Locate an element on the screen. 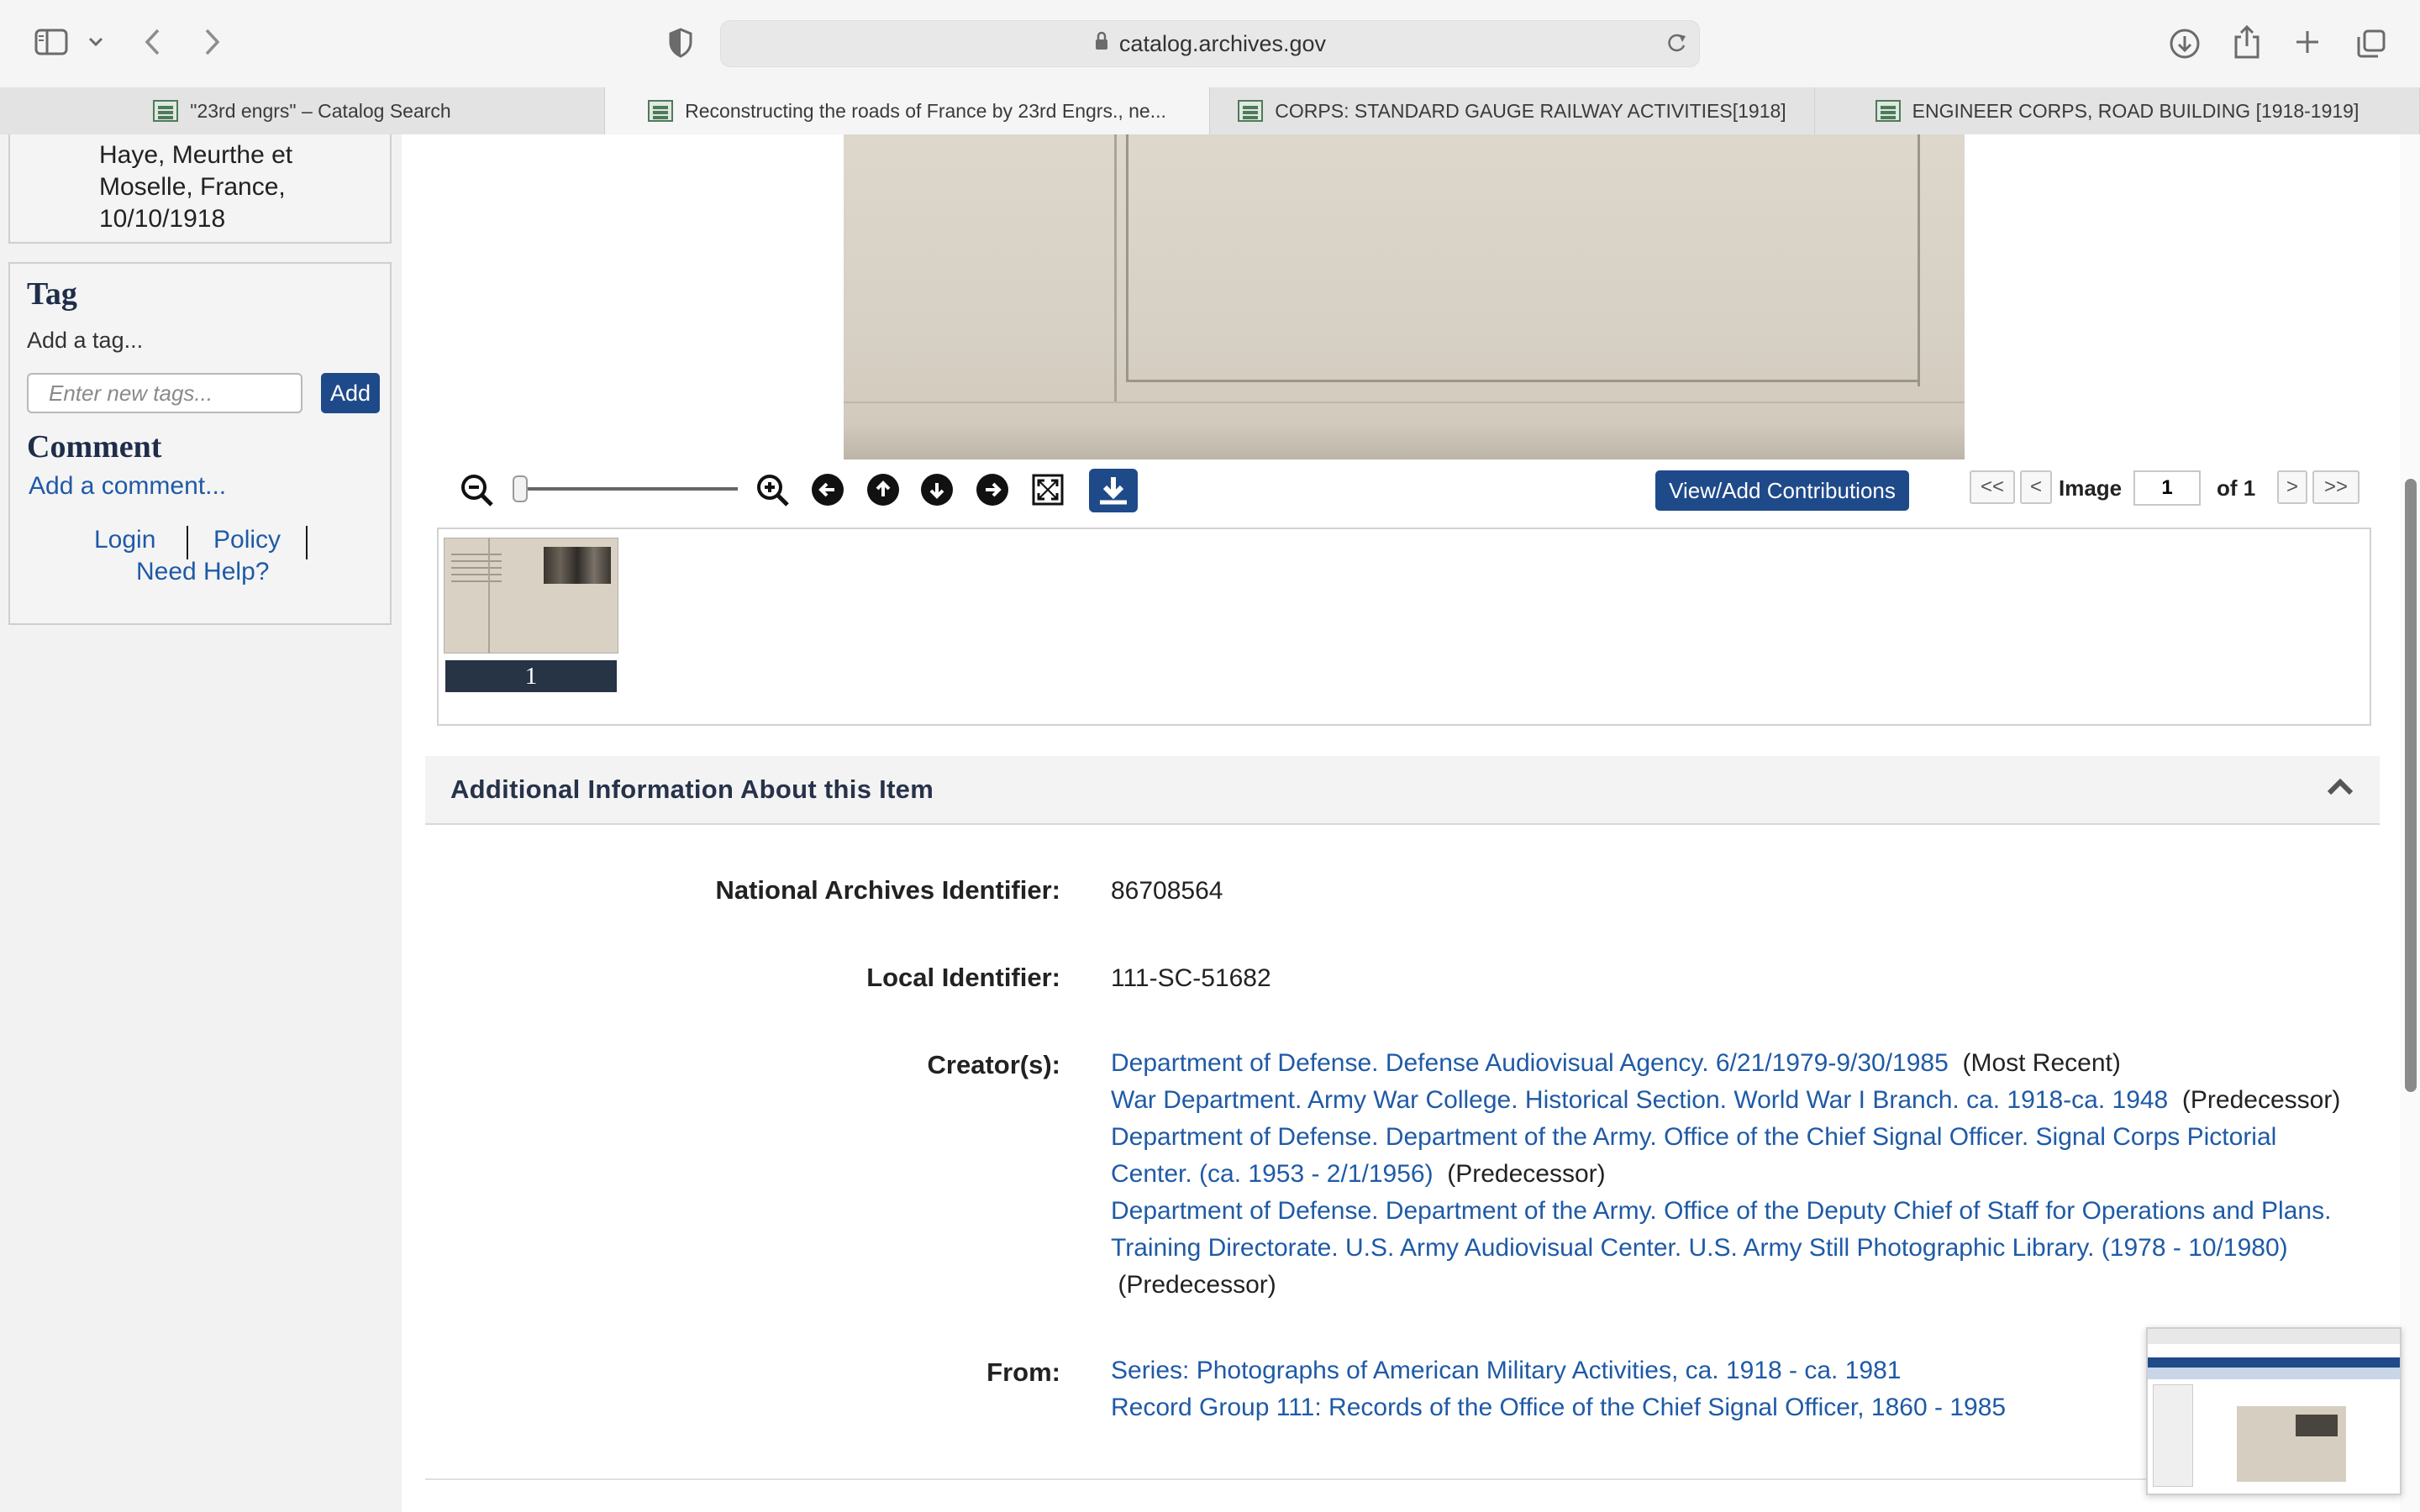 This screenshot has width=2420, height=1512. pan-right-icon is located at coordinates (992, 490).